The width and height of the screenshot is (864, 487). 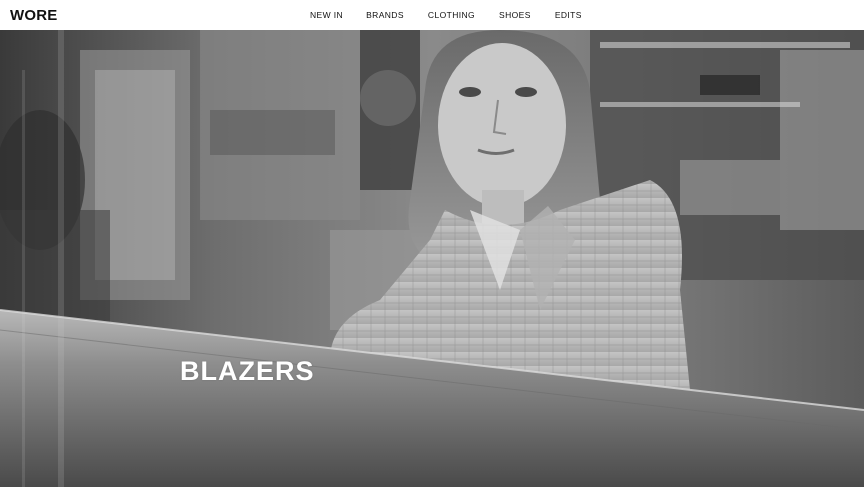 I want to click on nav-item-edits: EDITS, so click(x=568, y=15).